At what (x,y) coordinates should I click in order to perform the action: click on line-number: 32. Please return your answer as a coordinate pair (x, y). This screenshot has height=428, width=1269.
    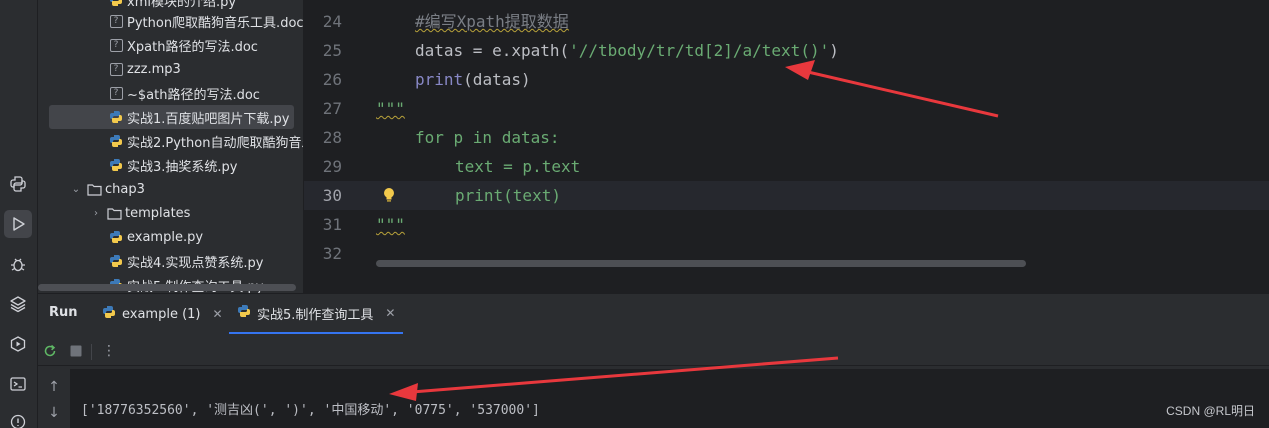
    Looking at the image, I should click on (332, 253).